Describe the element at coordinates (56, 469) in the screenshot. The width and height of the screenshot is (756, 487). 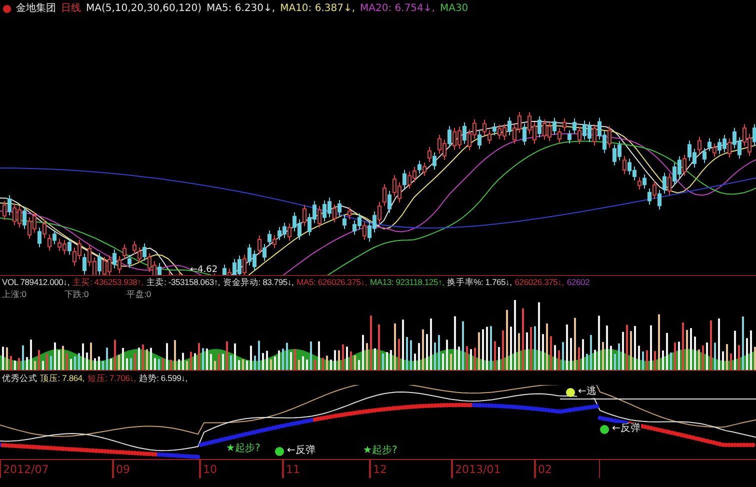
I see `date-label: 2012/07` at that location.